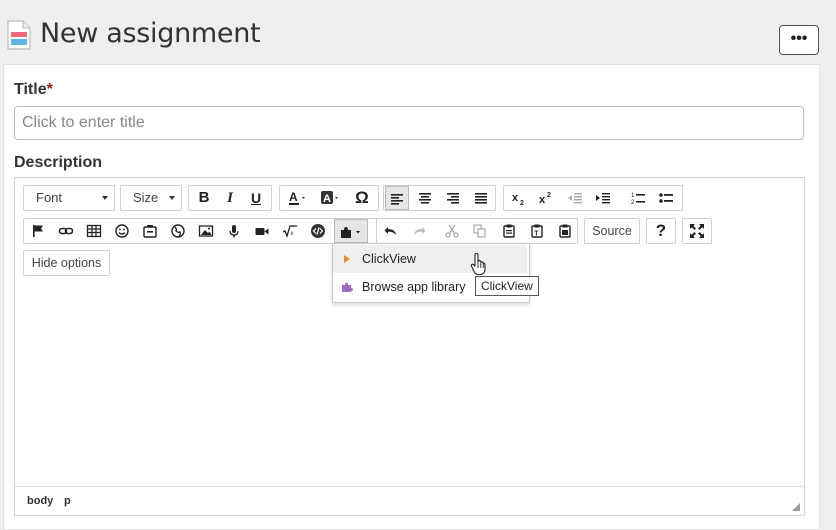 The width and height of the screenshot is (836, 530). I want to click on path-element-body: body, so click(40, 501).